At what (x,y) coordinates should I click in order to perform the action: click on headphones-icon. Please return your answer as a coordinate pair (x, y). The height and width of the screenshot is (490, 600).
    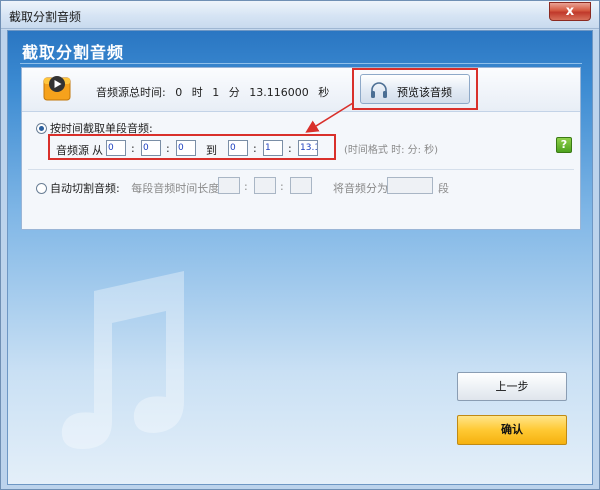
    Looking at the image, I should click on (379, 90).